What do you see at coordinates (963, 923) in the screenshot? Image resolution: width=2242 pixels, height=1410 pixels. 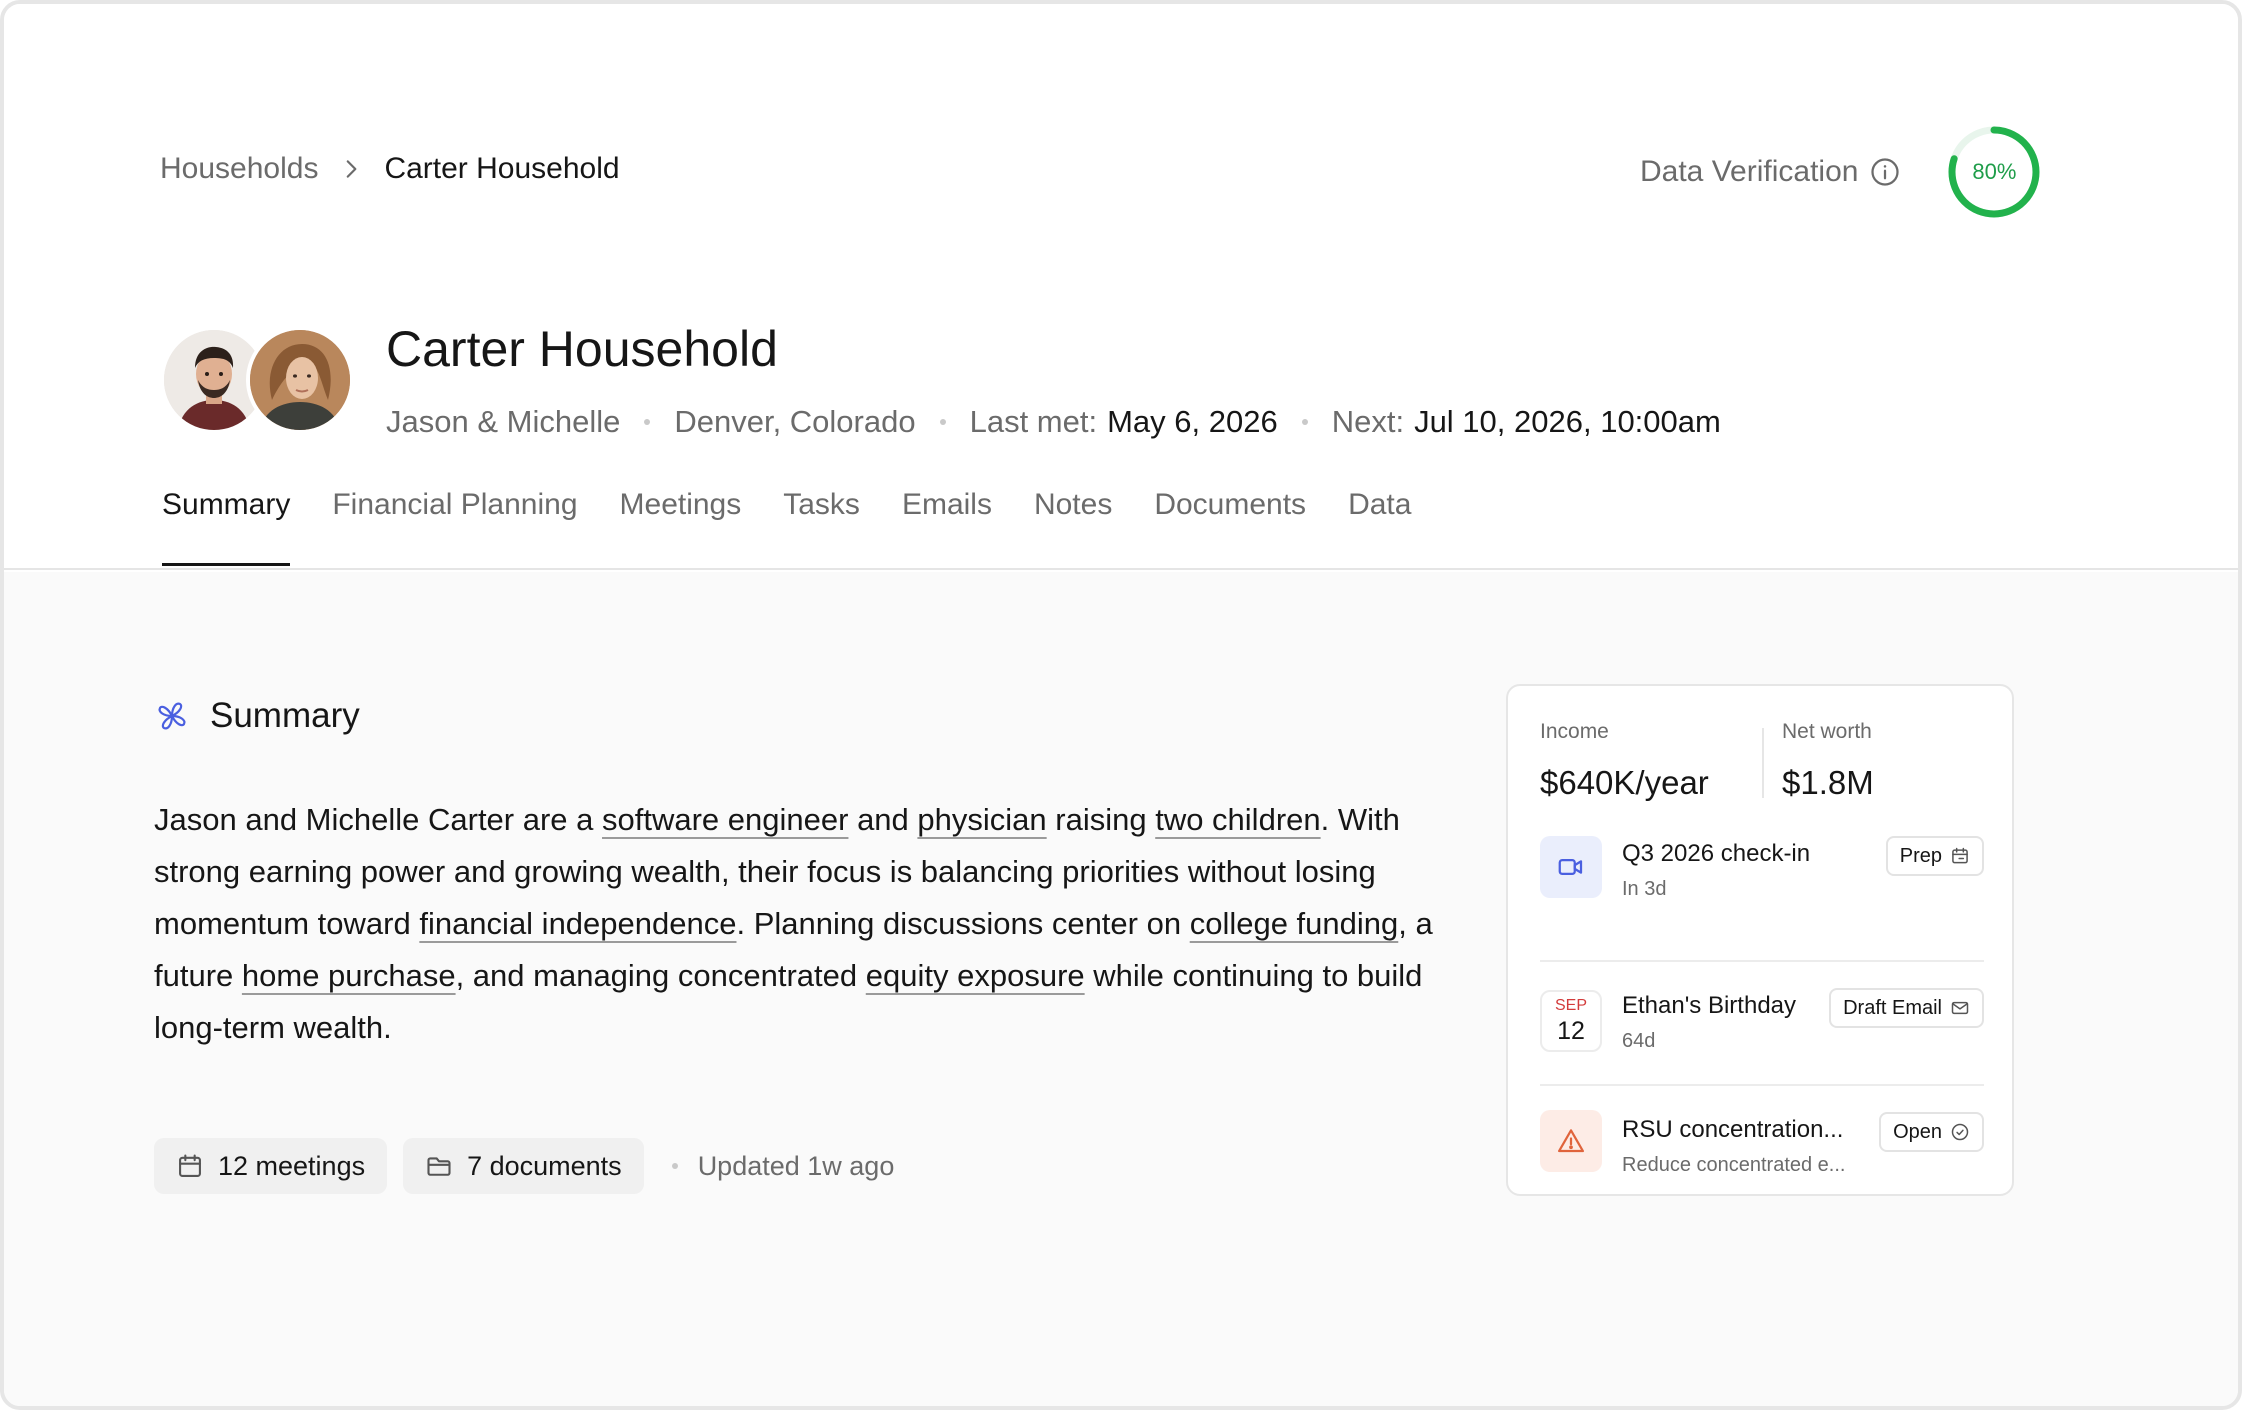 I see `summary-text: . Planning discussions center on` at bounding box center [963, 923].